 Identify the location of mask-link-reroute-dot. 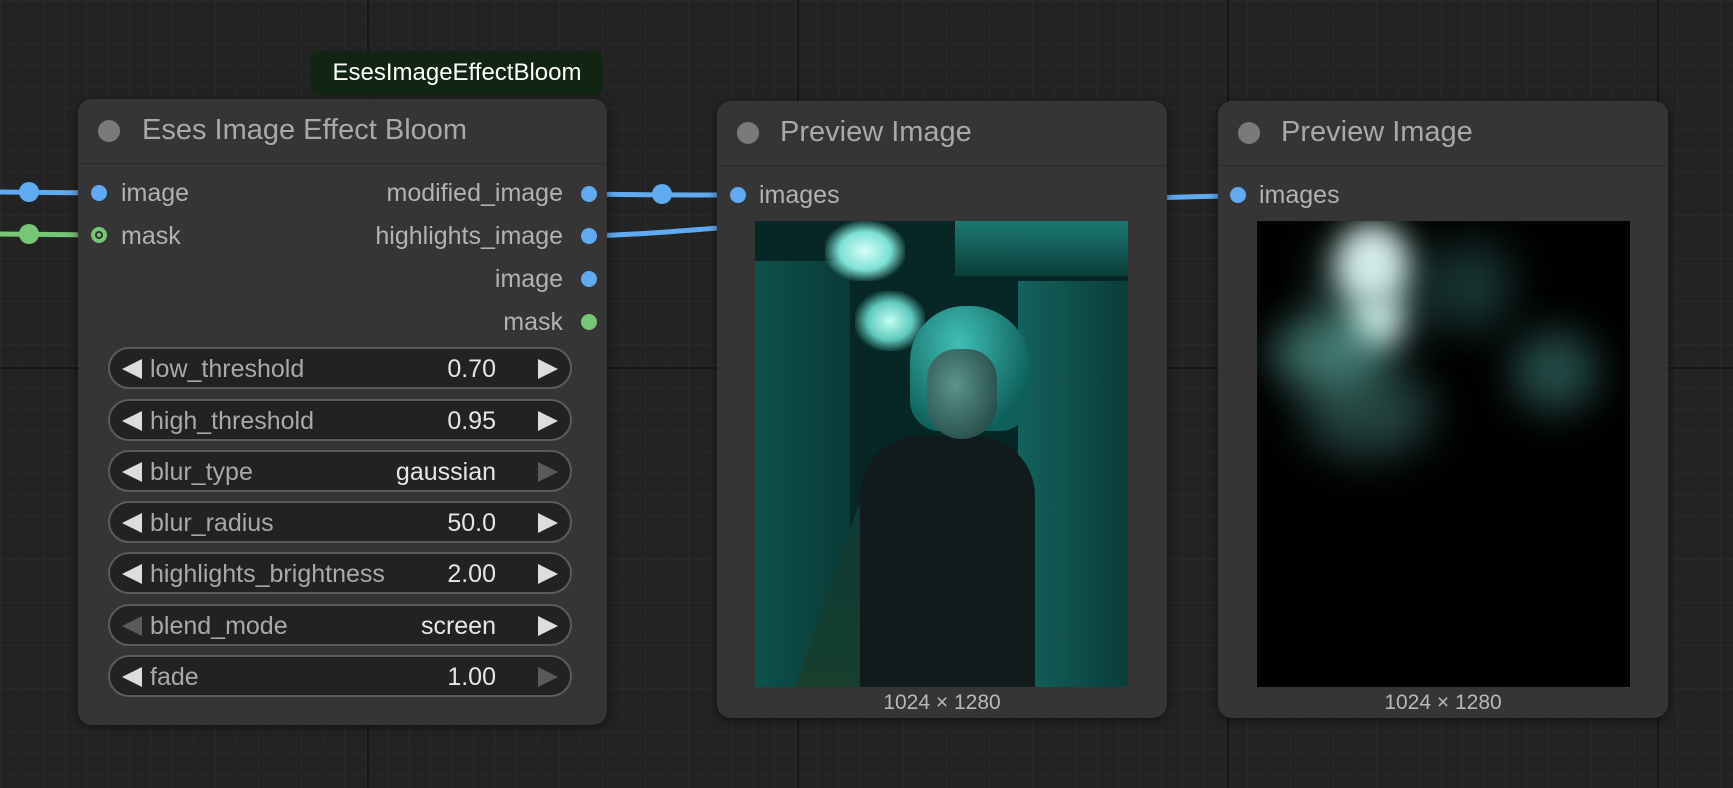
(29, 234).